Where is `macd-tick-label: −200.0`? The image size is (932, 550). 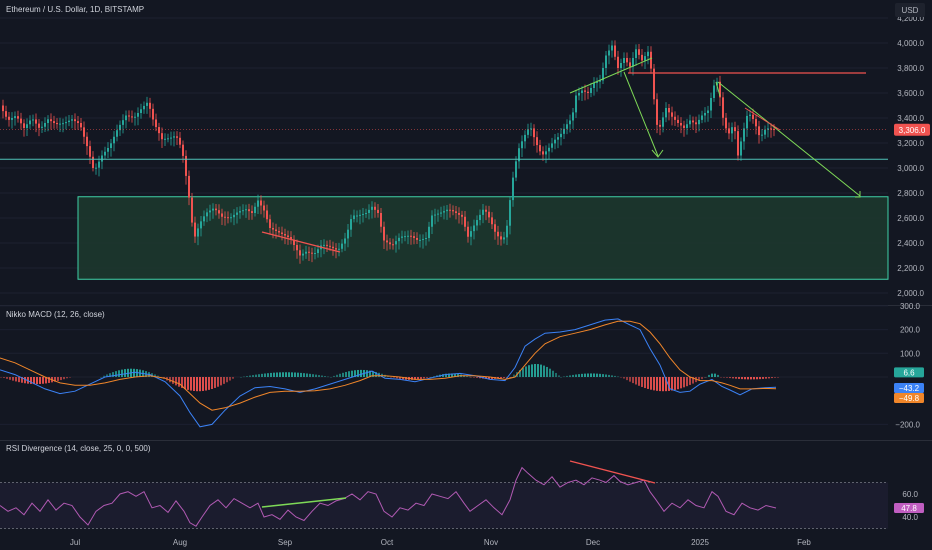 macd-tick-label: −200.0 is located at coordinates (907, 424).